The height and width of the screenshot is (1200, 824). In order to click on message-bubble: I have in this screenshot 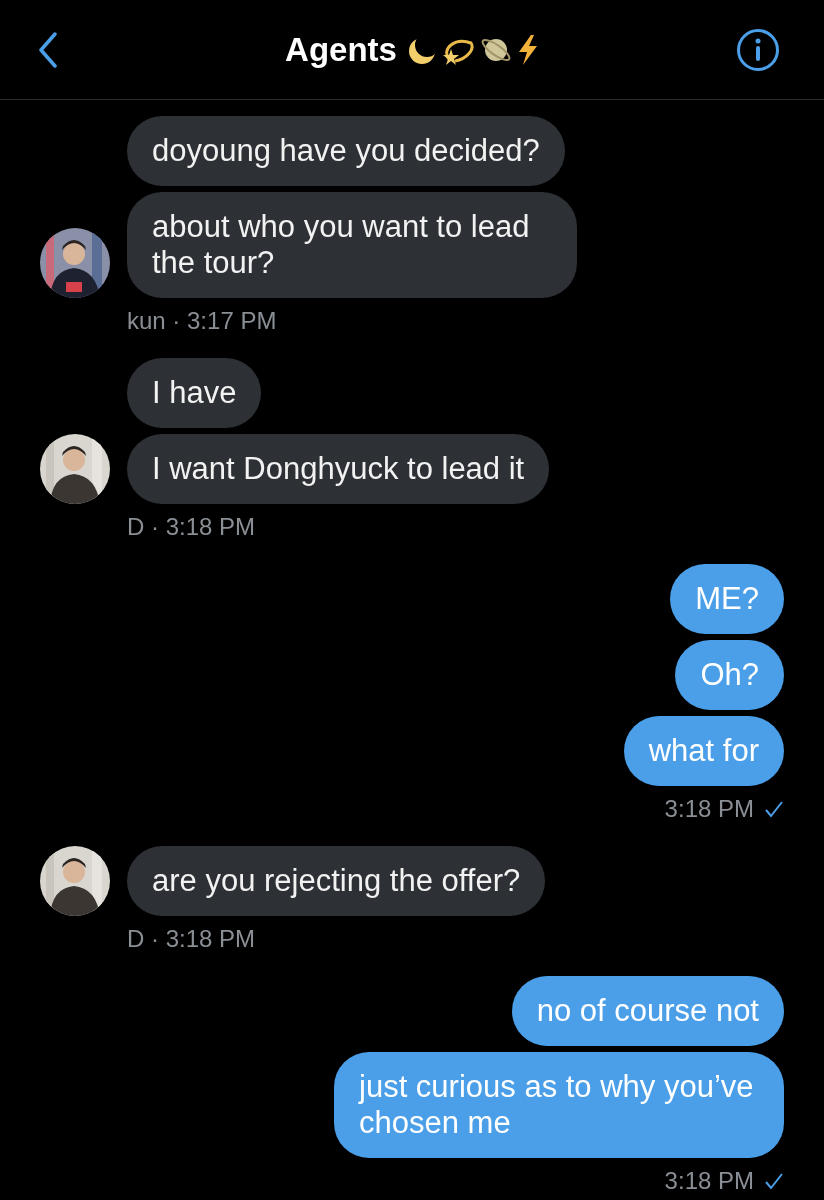, I will do `click(194, 393)`.